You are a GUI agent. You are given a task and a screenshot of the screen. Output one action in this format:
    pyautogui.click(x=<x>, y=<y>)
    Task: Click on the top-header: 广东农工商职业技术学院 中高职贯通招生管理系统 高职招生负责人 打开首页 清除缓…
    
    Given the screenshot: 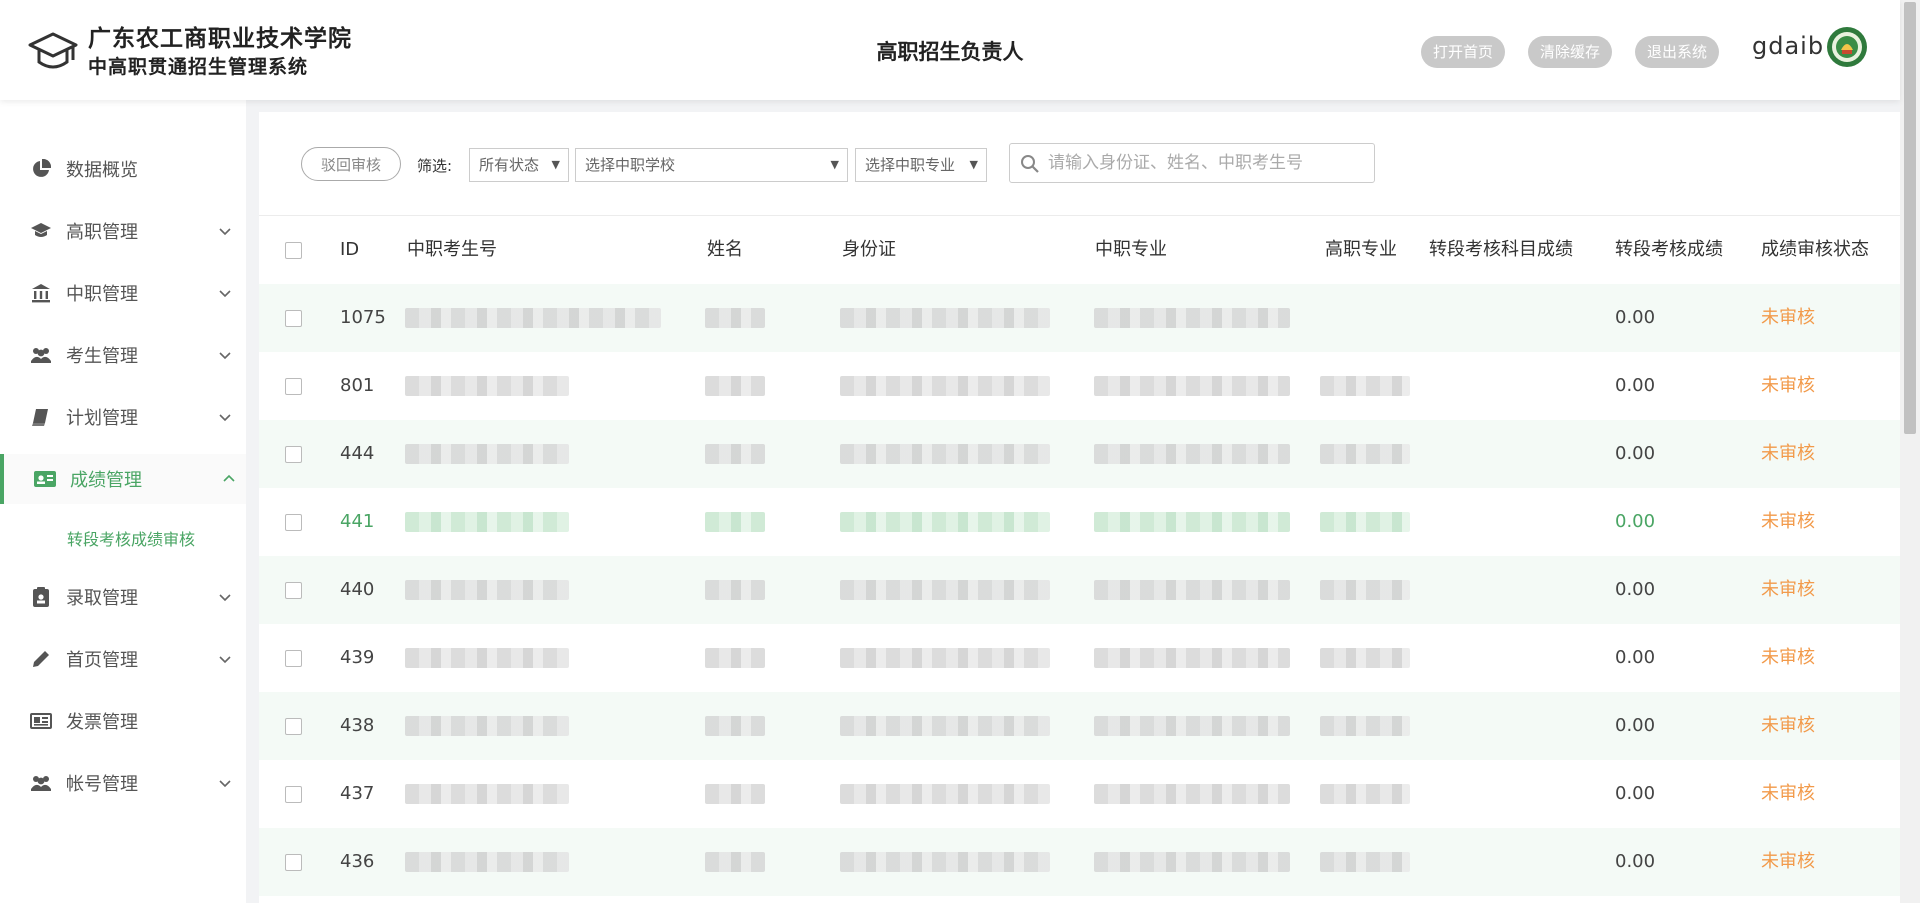 What is the action you would take?
    pyautogui.click(x=950, y=50)
    